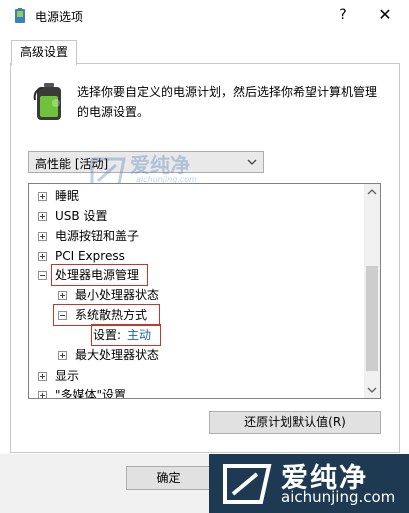  I want to click on power-options-icon, so click(20, 15).